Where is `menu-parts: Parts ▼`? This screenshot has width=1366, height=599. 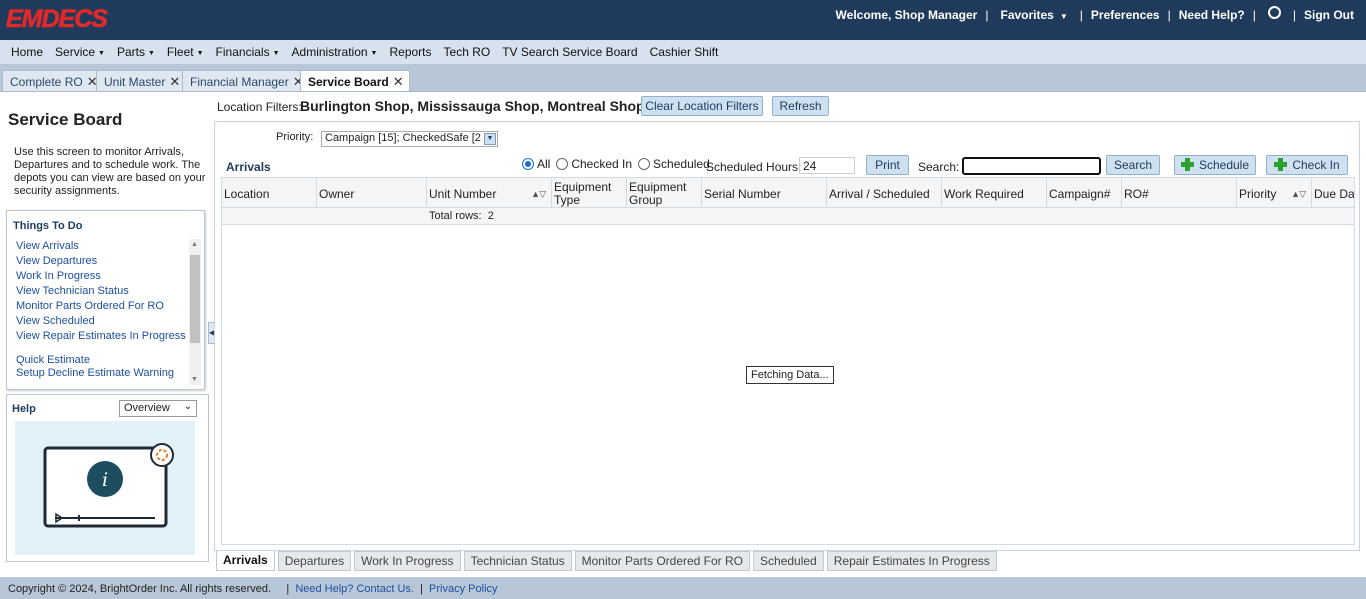 menu-parts: Parts ▼ is located at coordinates (136, 52).